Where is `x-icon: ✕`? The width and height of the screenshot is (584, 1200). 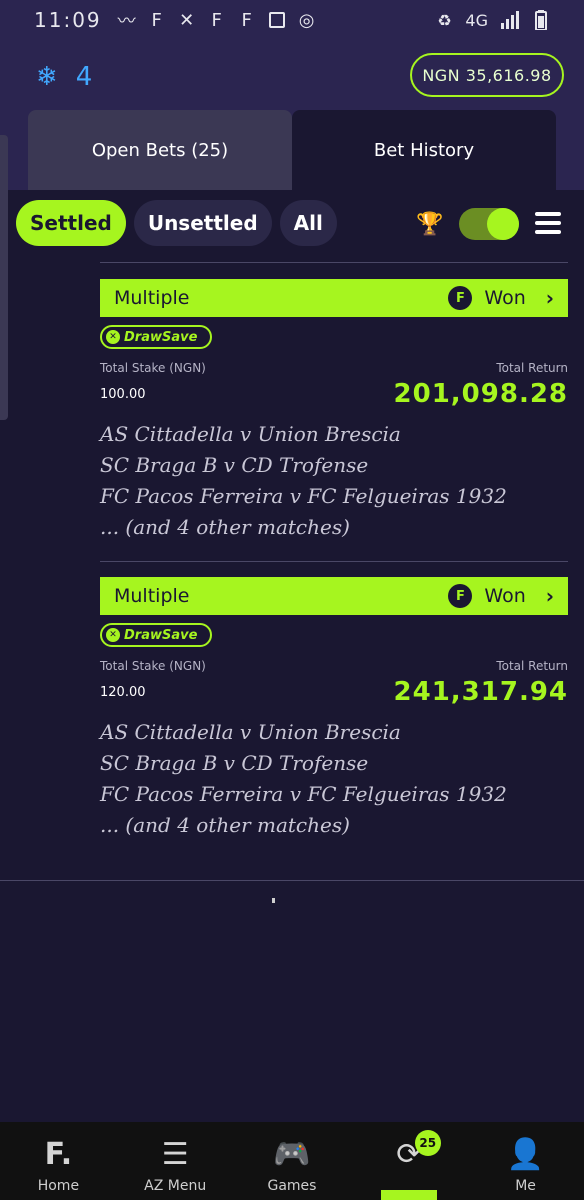
x-icon: ✕ is located at coordinates (187, 20).